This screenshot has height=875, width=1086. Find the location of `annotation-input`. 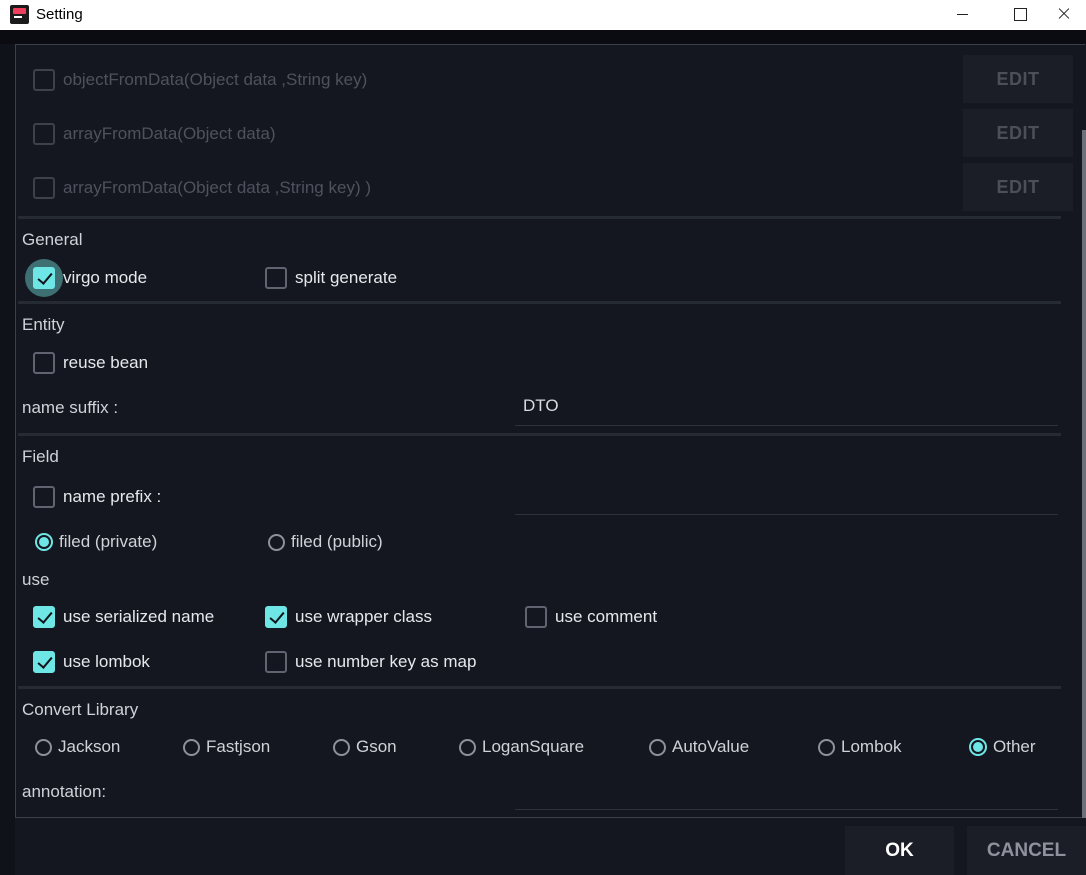

annotation-input is located at coordinates (786, 795).